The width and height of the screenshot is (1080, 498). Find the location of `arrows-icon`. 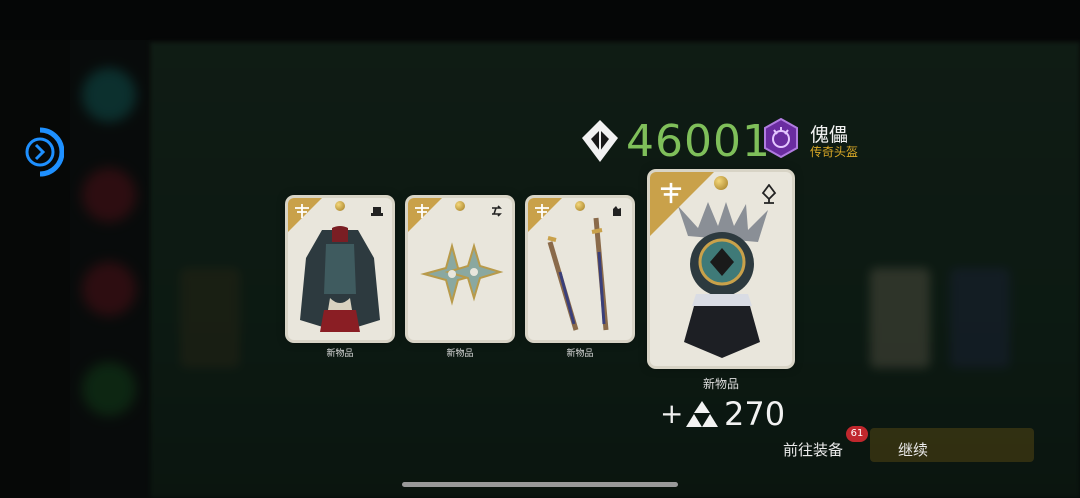

arrows-icon is located at coordinates (497, 211).